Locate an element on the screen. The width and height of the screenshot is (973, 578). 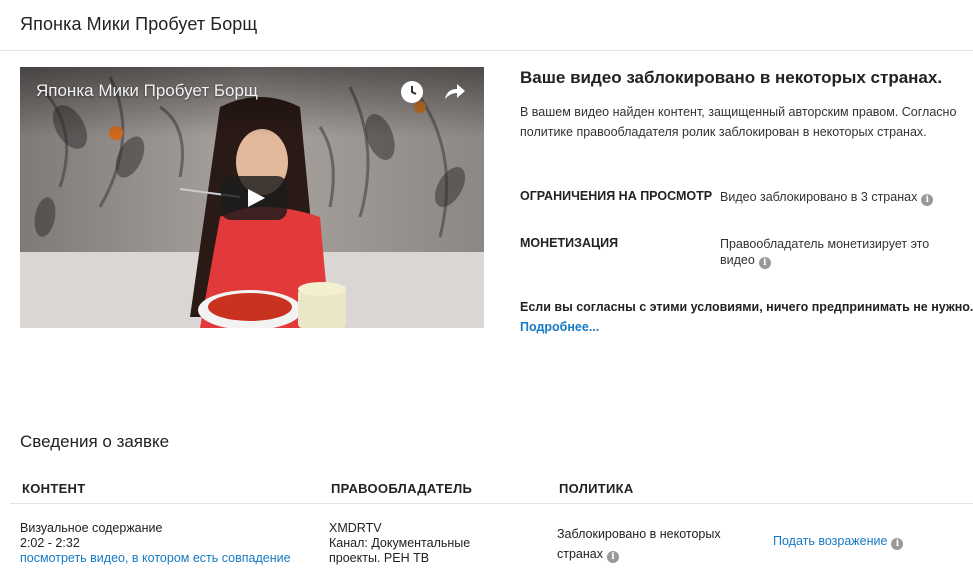
policy-cell: Заблокировано в некоторых странах i is located at coordinates (657, 544).